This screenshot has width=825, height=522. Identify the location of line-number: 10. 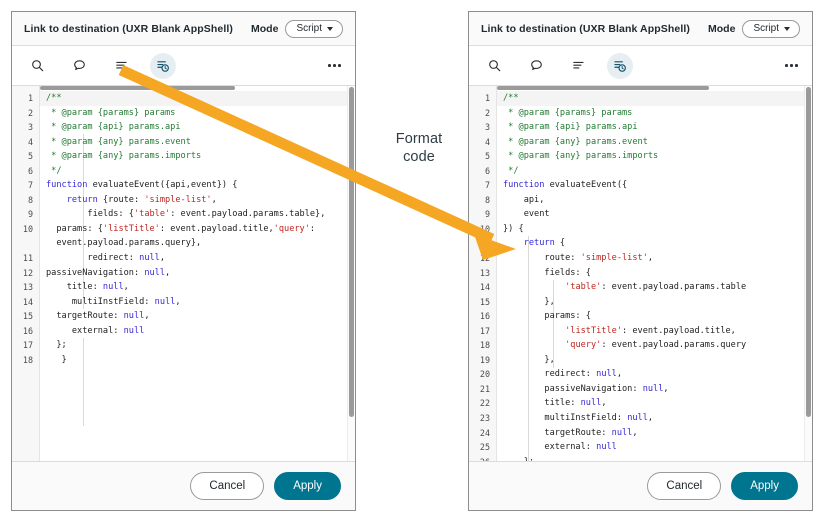
(27, 228).